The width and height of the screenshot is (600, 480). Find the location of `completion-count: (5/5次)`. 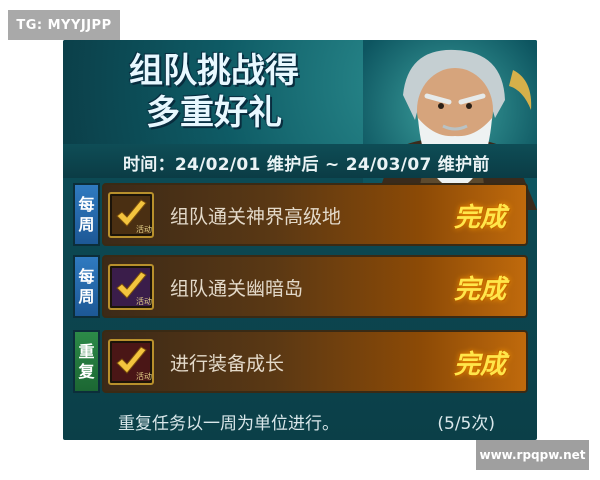

completion-count: (5/5次) is located at coordinates (466, 424).